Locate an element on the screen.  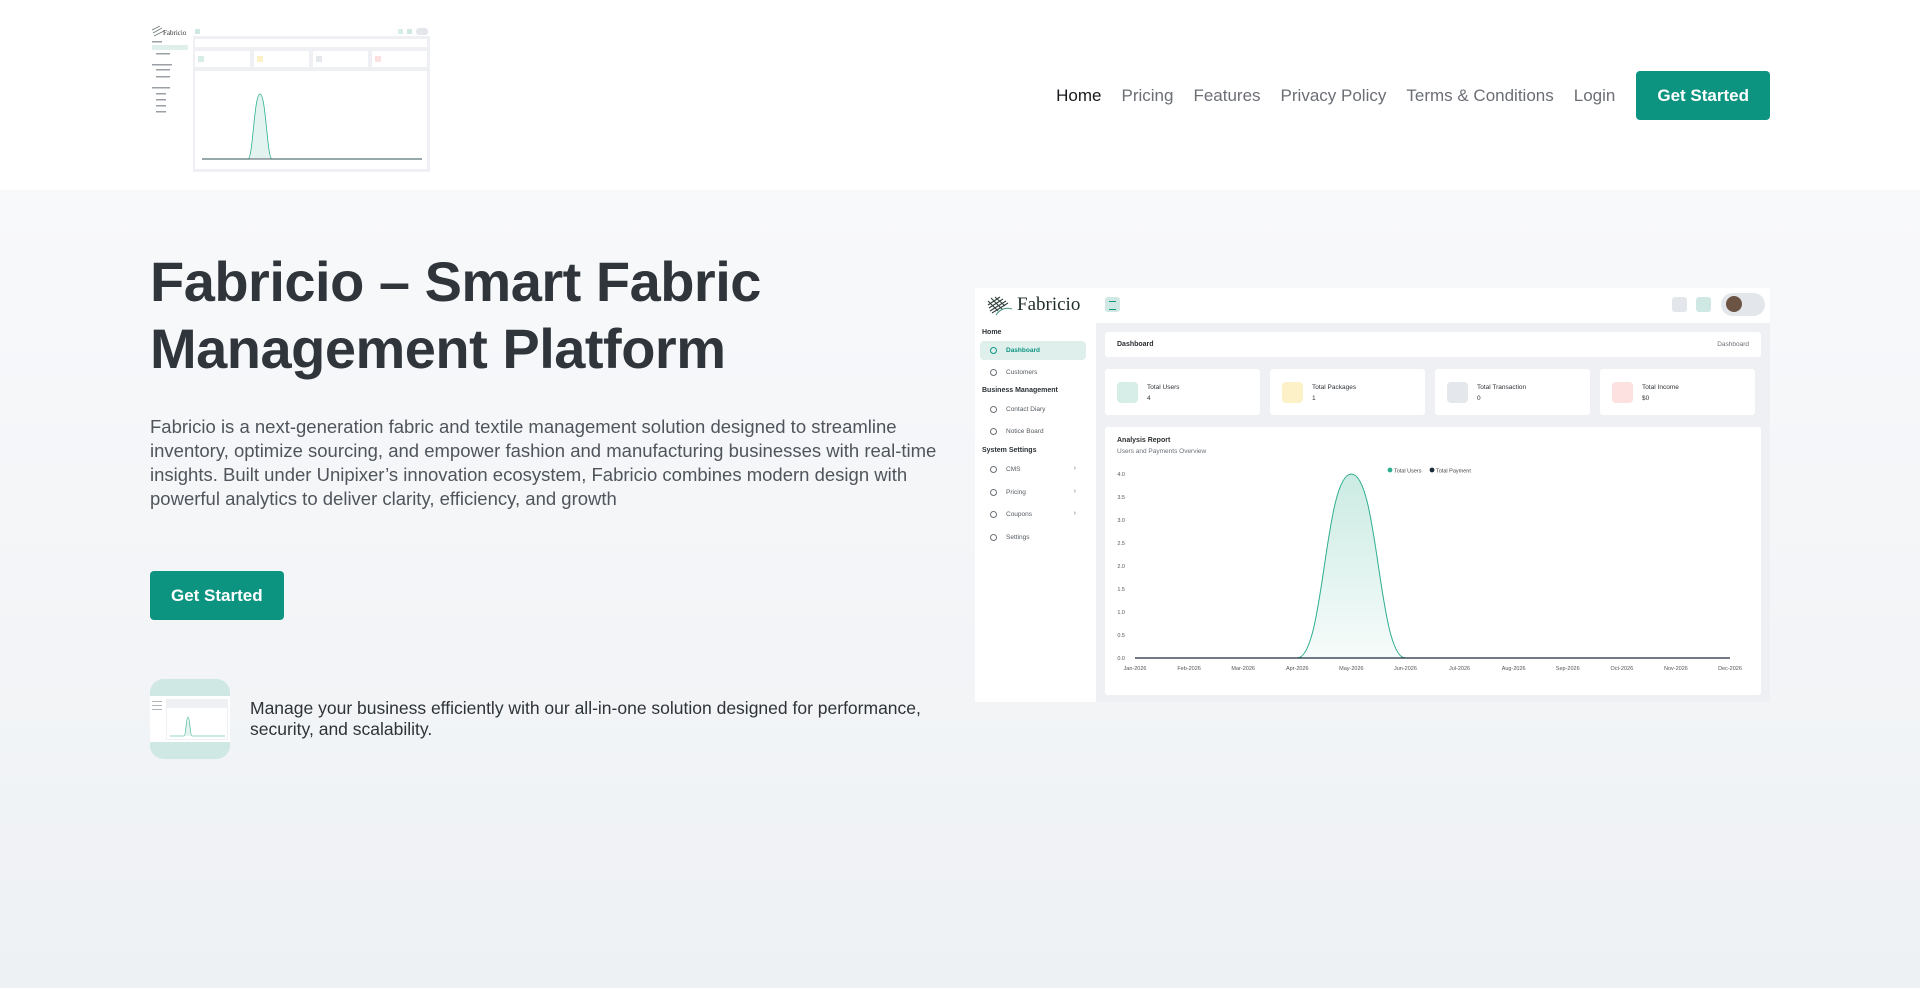
fabric-logo-icon is located at coordinates (1000, 305).